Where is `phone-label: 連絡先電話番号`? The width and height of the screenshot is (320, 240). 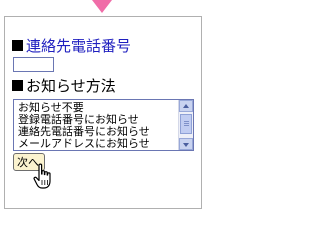 phone-label: 連絡先電話番号 is located at coordinates (71, 46).